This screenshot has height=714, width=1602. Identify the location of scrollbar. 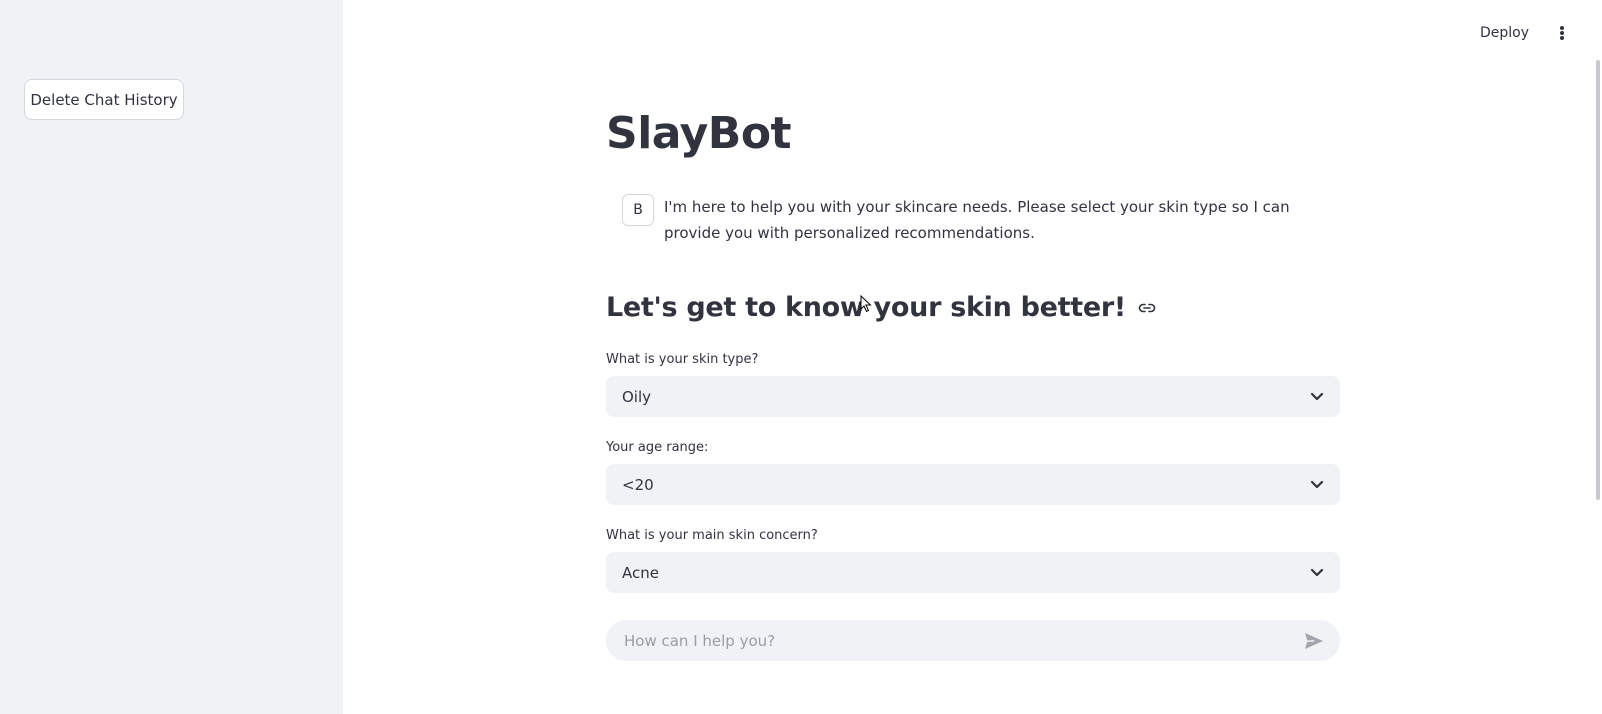
(1598, 280).